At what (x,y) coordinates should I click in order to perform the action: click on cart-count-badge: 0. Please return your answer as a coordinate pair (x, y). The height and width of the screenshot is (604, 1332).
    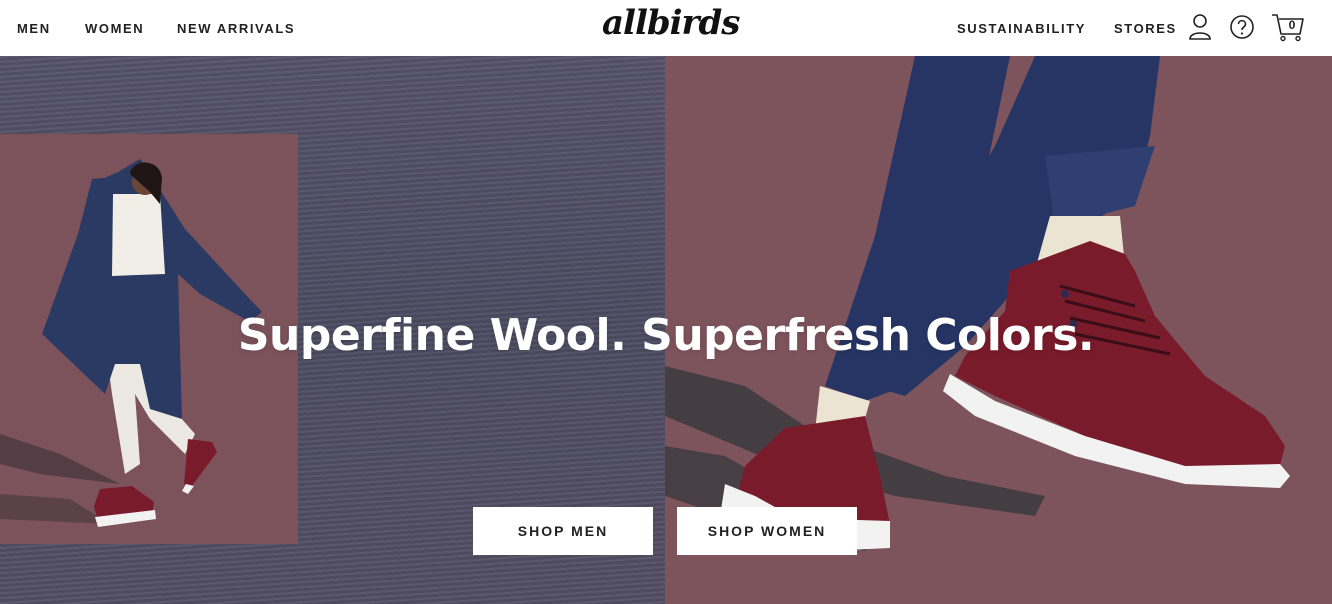
    Looking at the image, I should click on (1292, 25).